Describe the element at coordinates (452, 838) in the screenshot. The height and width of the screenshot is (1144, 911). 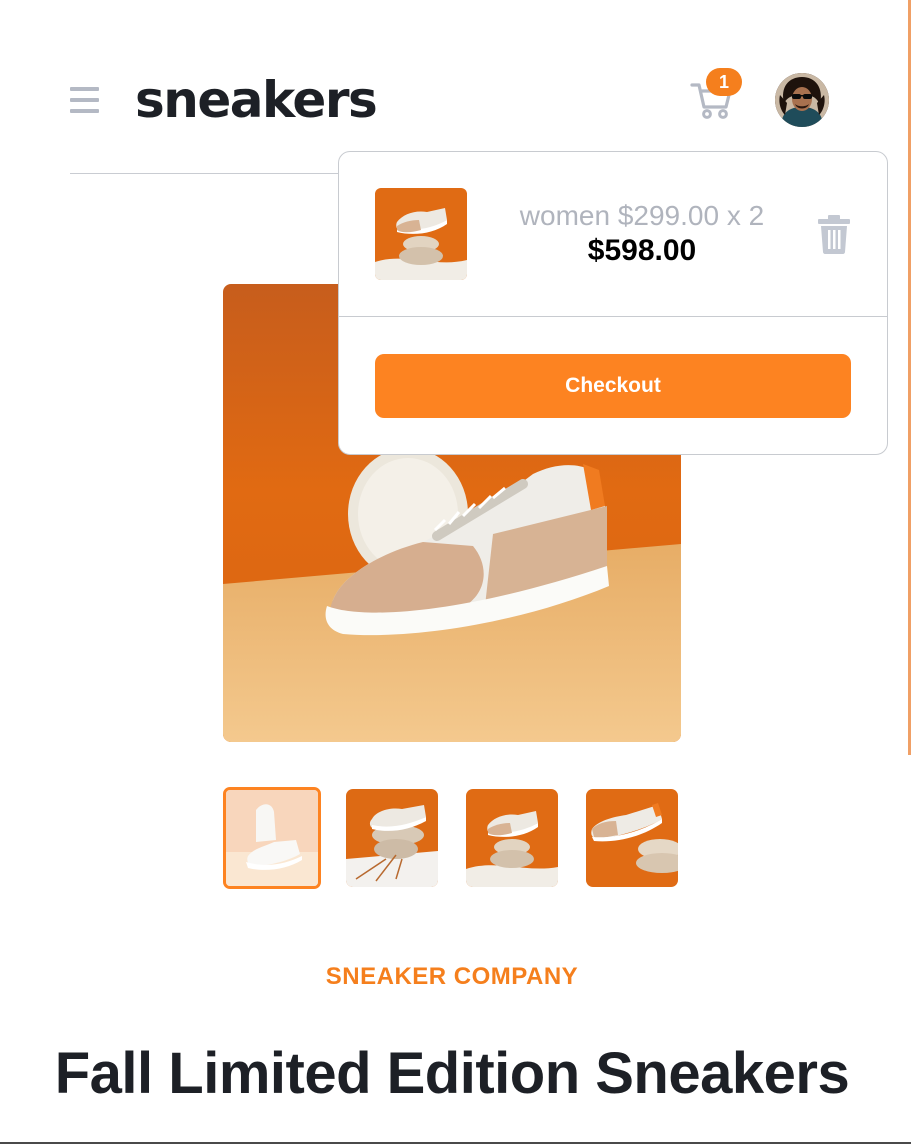
I see `thumbnail-strip` at that location.